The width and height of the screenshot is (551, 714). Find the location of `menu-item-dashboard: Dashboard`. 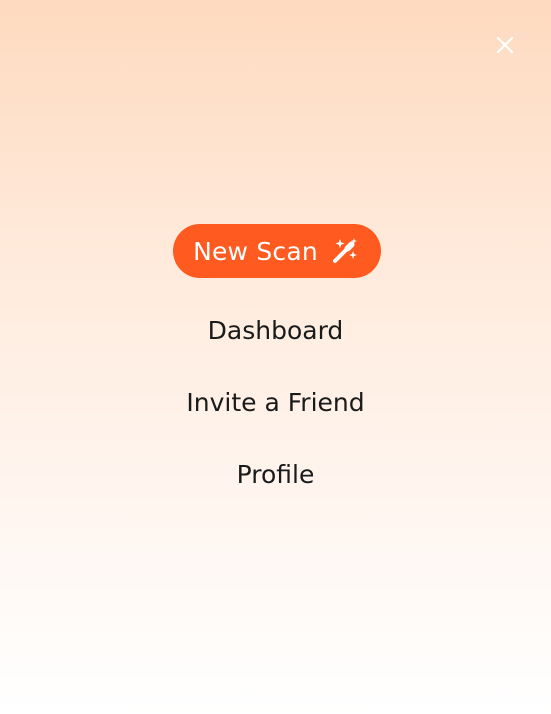

menu-item-dashboard: Dashboard is located at coordinates (276, 331).